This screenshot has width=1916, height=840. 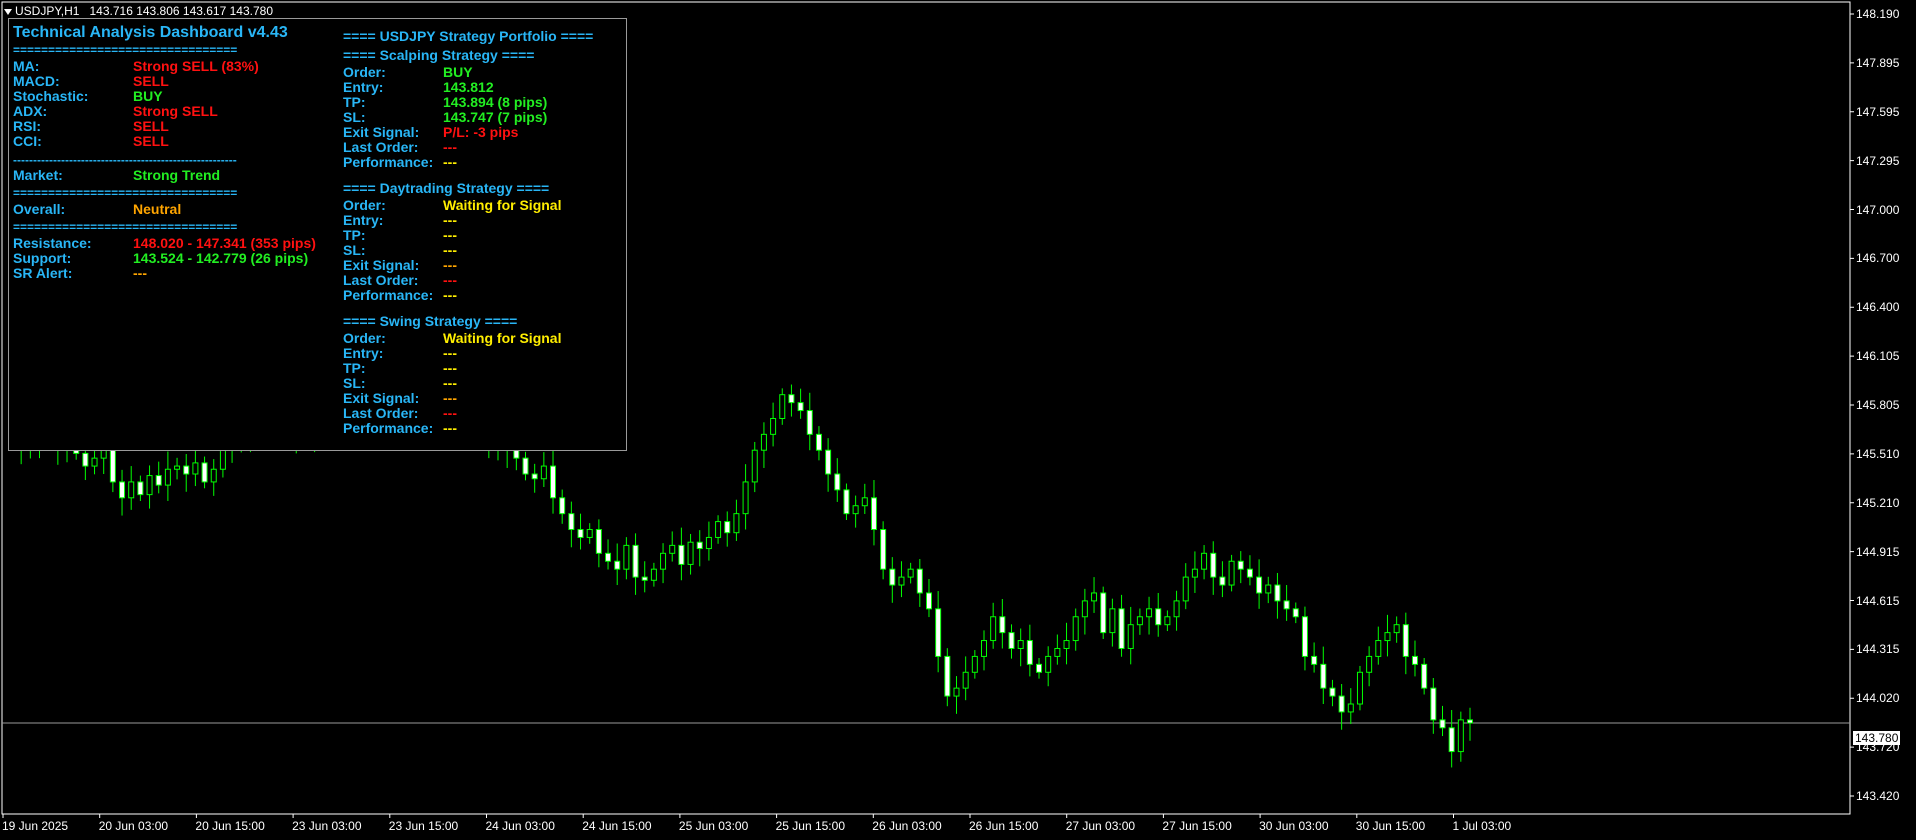 What do you see at coordinates (381, 147) in the screenshot?
I see `strategy-row-label: Last Order:` at bounding box center [381, 147].